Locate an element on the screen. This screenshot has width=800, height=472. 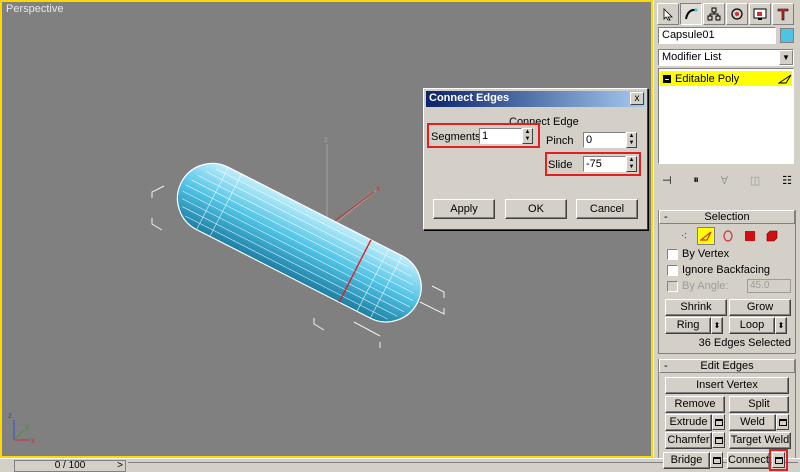
hierarchy-tab-icon is located at coordinates (714, 14).